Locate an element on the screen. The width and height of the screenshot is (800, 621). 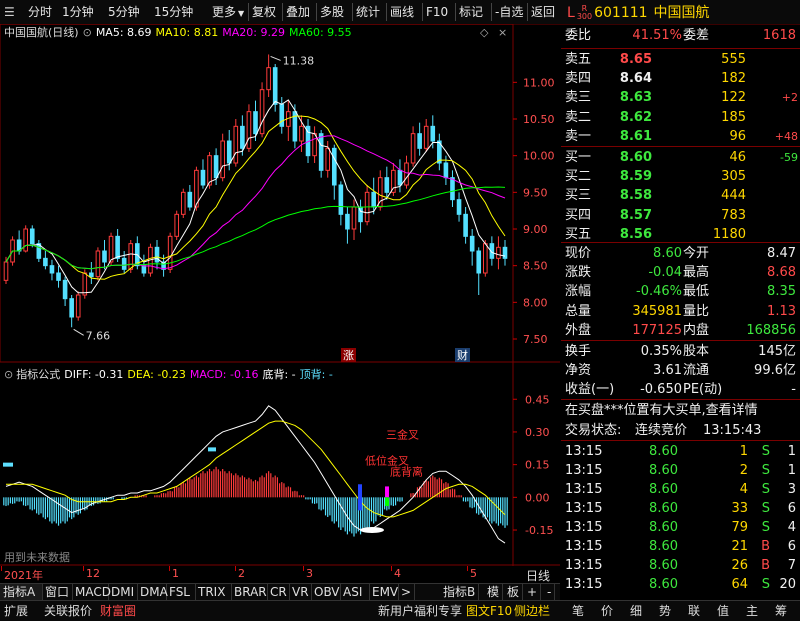
promo-link: 新用户福利专享 is located at coordinates (420, 611).